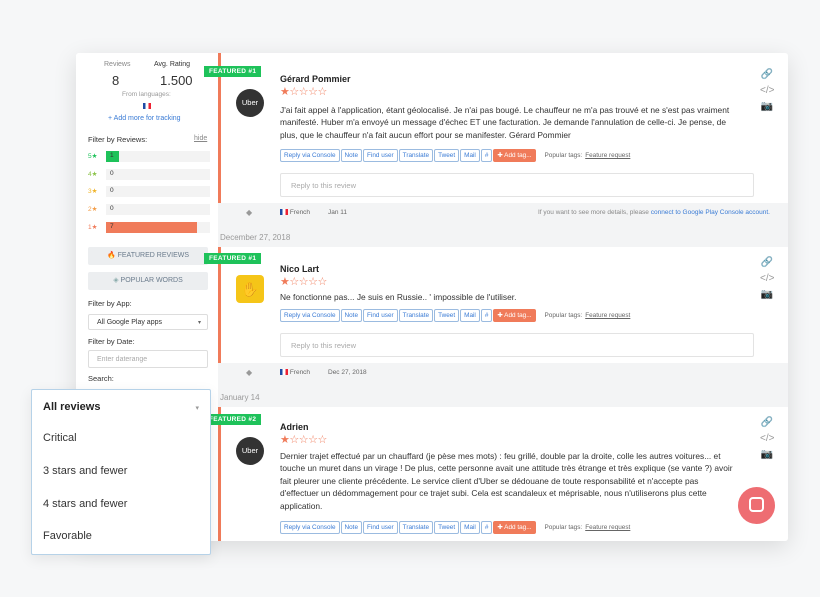 This screenshot has width=820, height=597. I want to click on rating-filter-row: 3★ 0, so click(149, 191).